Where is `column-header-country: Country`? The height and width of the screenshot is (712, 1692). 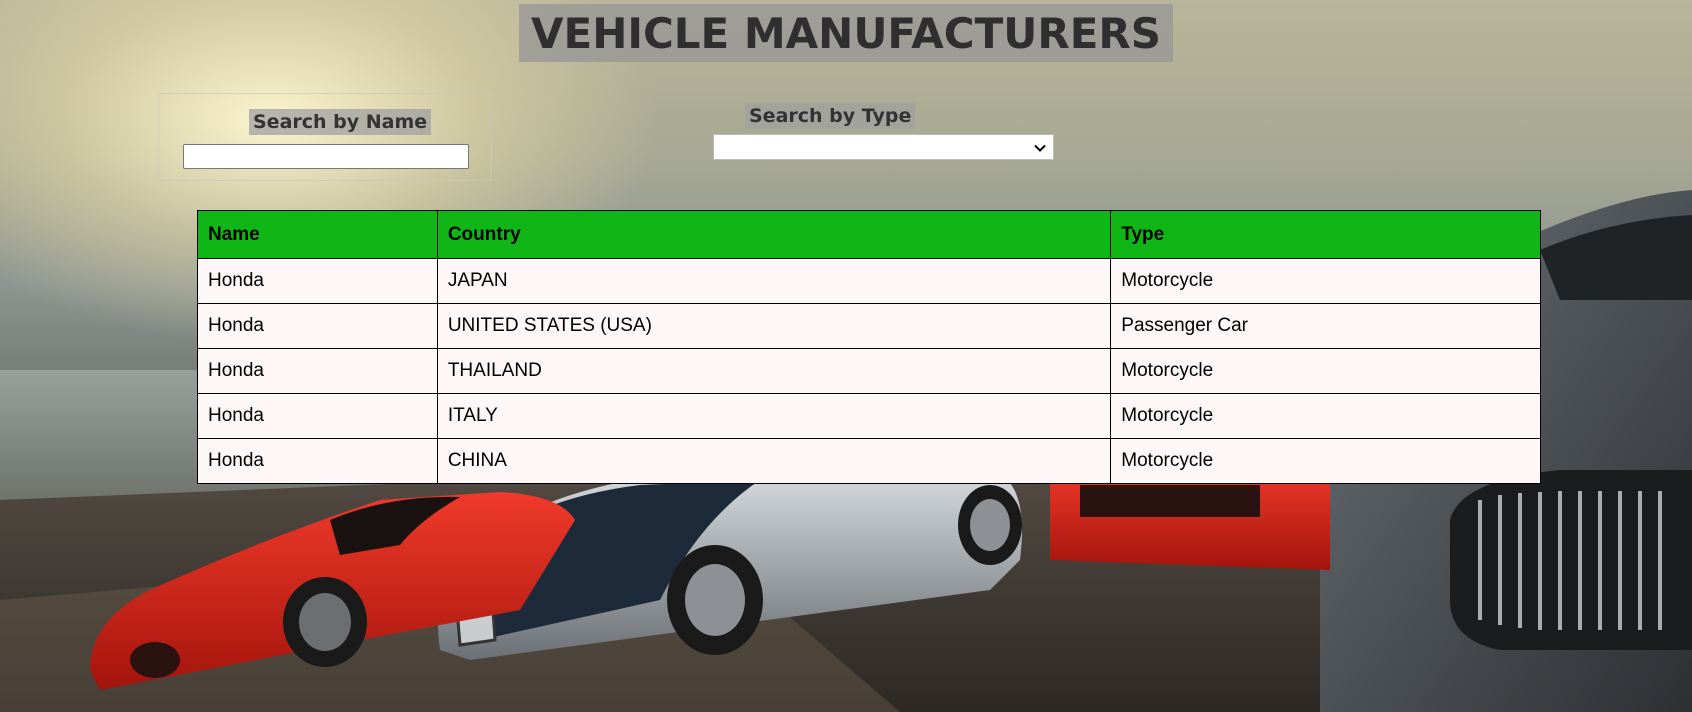
column-header-country: Country is located at coordinates (774, 234).